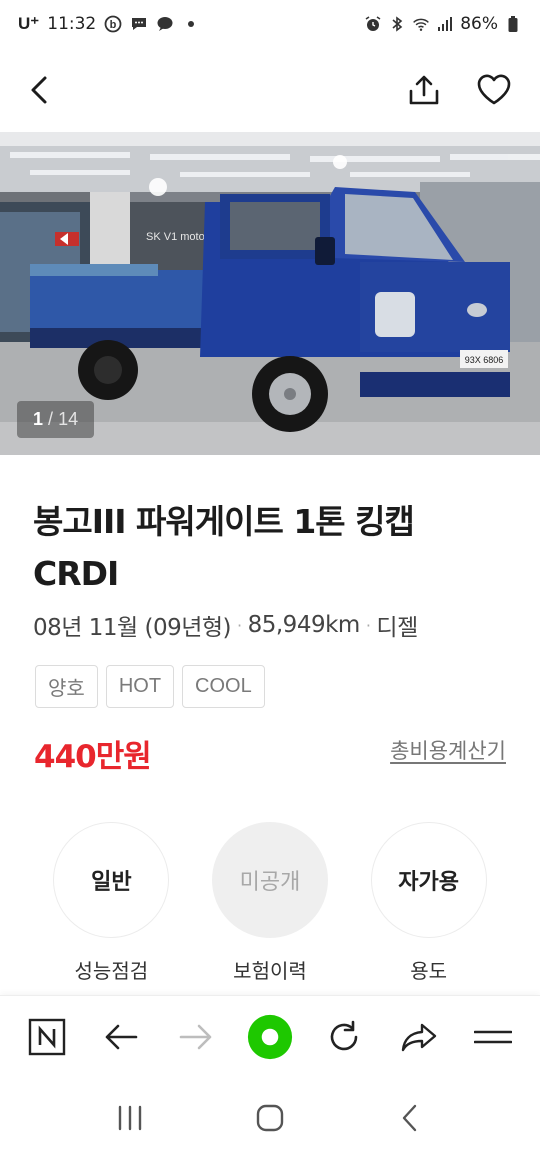 The width and height of the screenshot is (540, 1158). Describe the element at coordinates (140, 686) in the screenshot. I see `tag-hot: HOT` at that location.